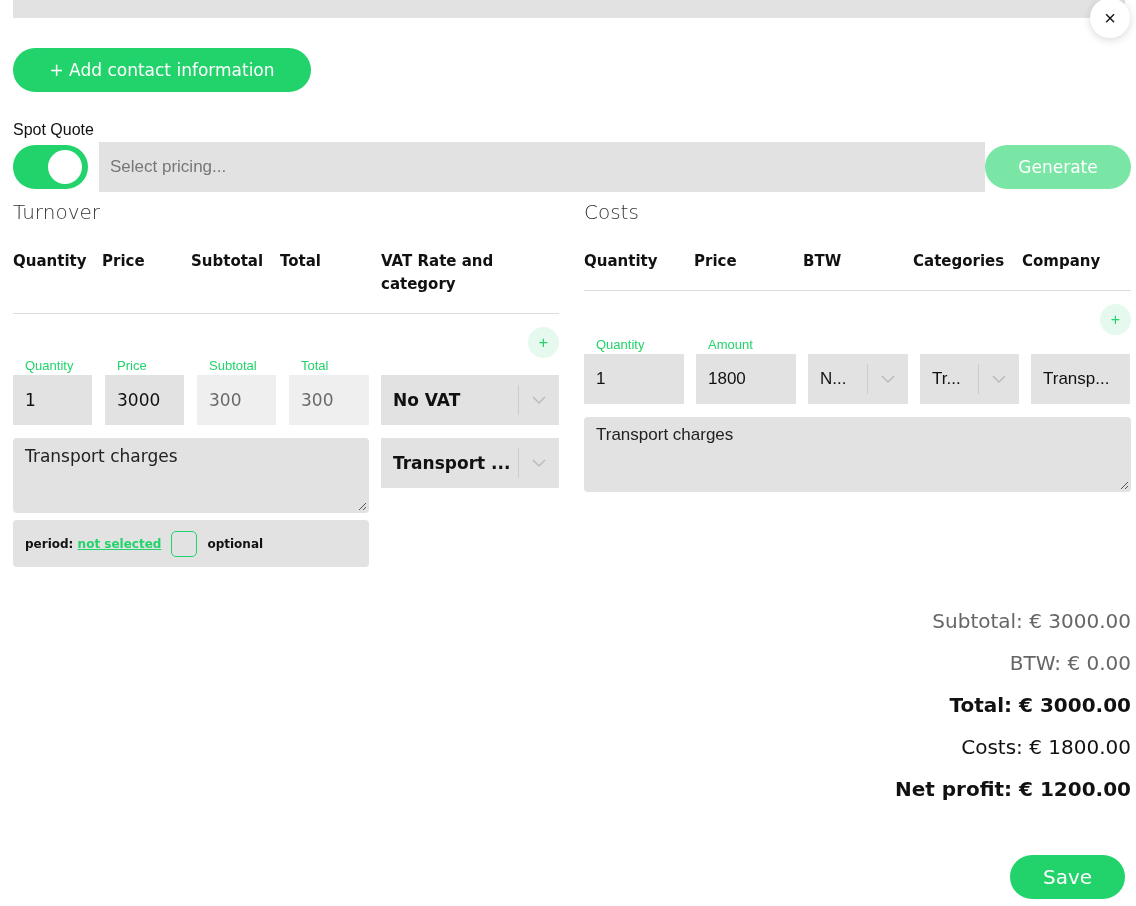 The image size is (1136, 906). Describe the element at coordinates (235, 543) in the screenshot. I see `optional-label: optional` at that location.